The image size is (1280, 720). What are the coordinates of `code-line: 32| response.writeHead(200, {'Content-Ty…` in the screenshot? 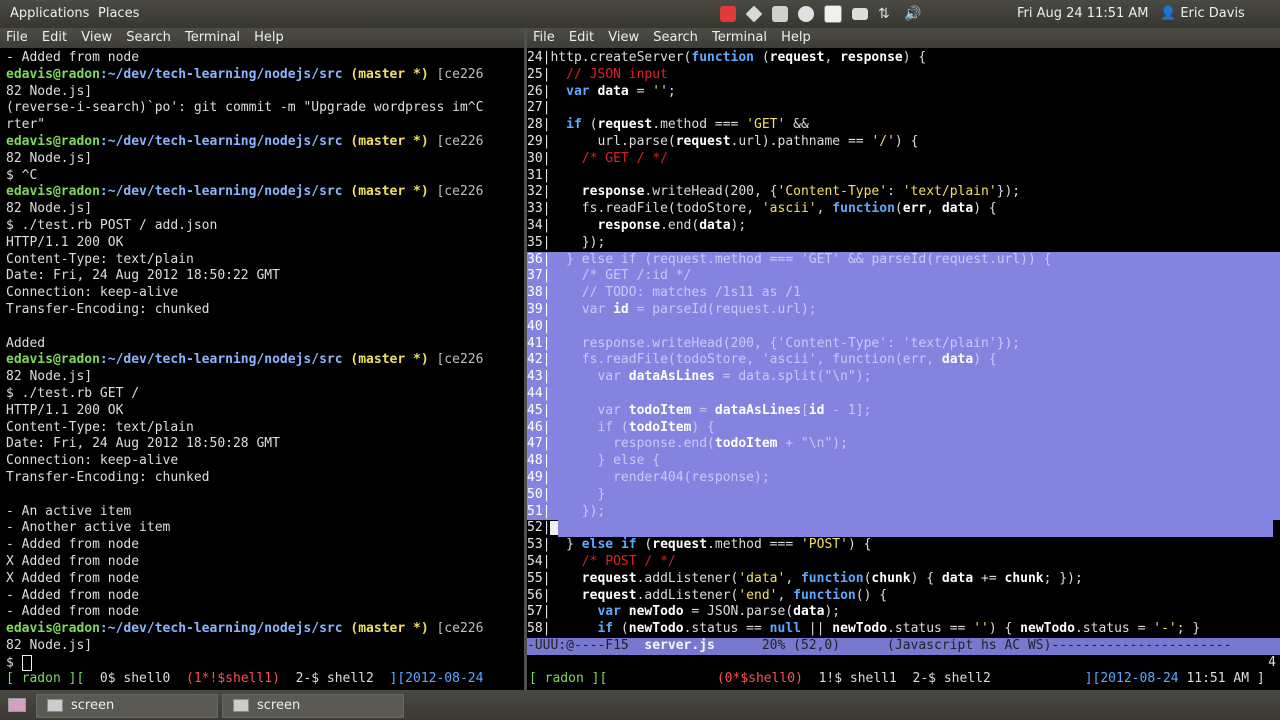 It's located at (903, 192).